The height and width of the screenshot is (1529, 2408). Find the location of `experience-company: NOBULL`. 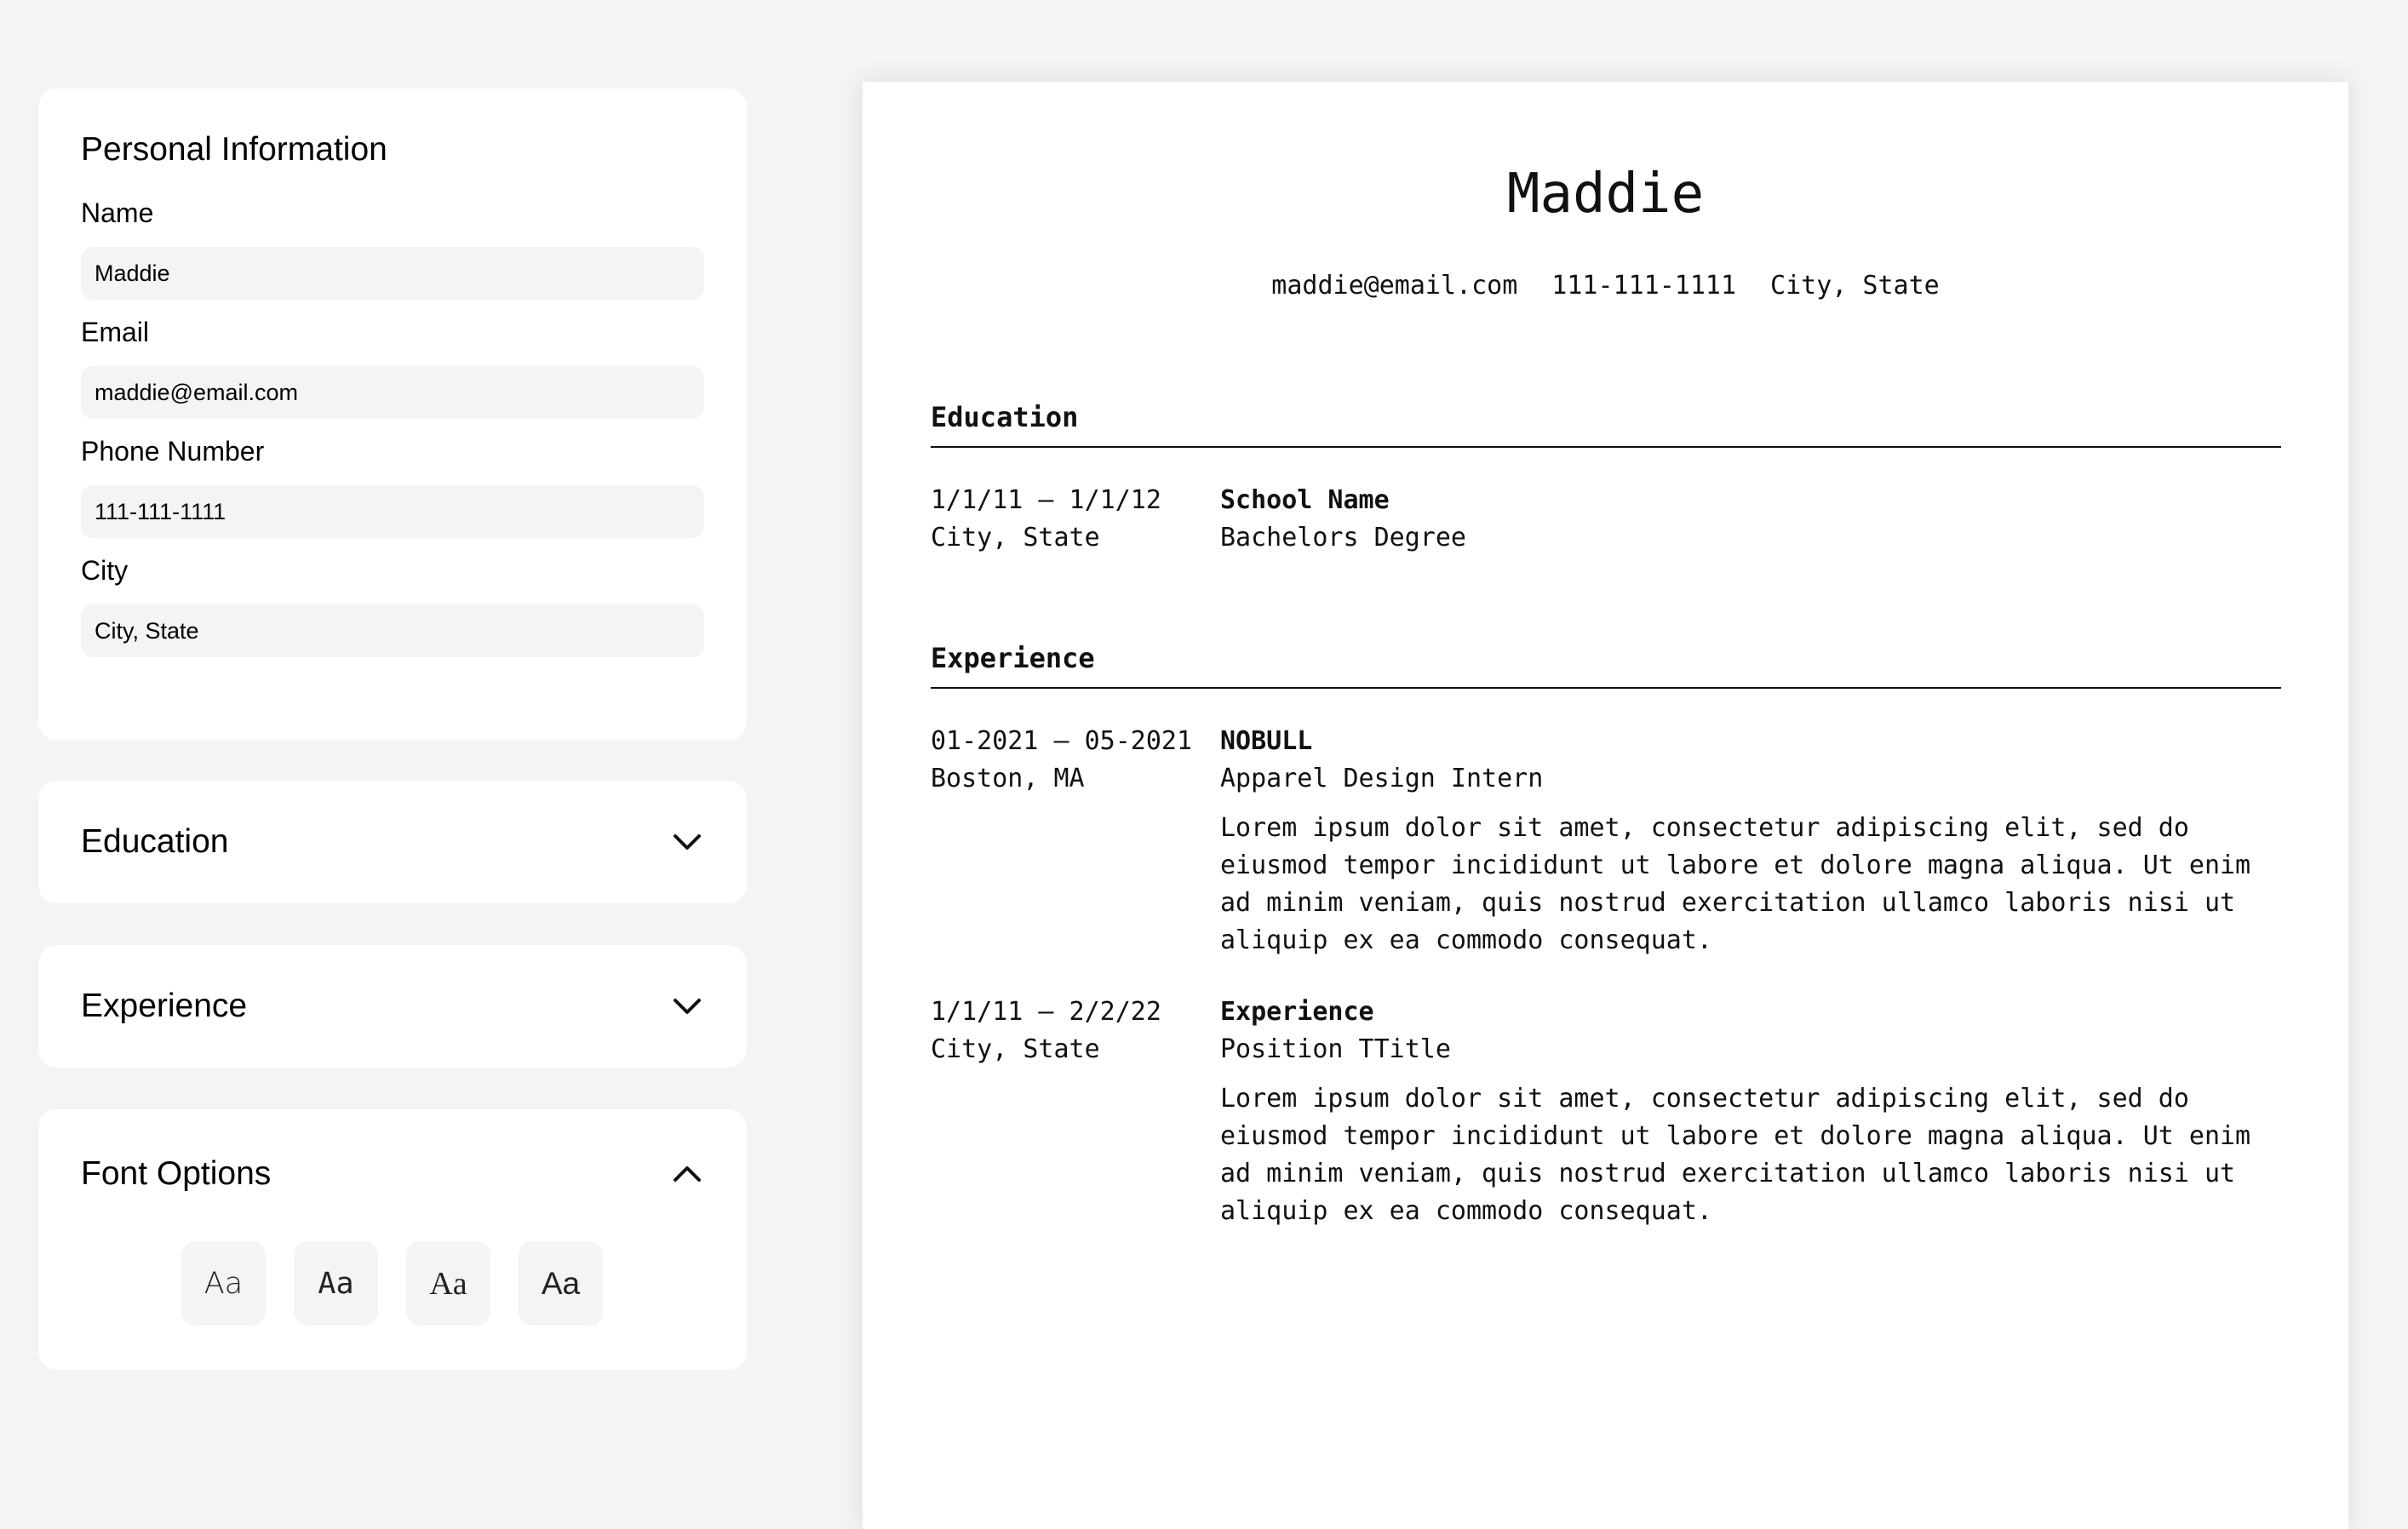

experience-company: NOBULL is located at coordinates (1266, 741).